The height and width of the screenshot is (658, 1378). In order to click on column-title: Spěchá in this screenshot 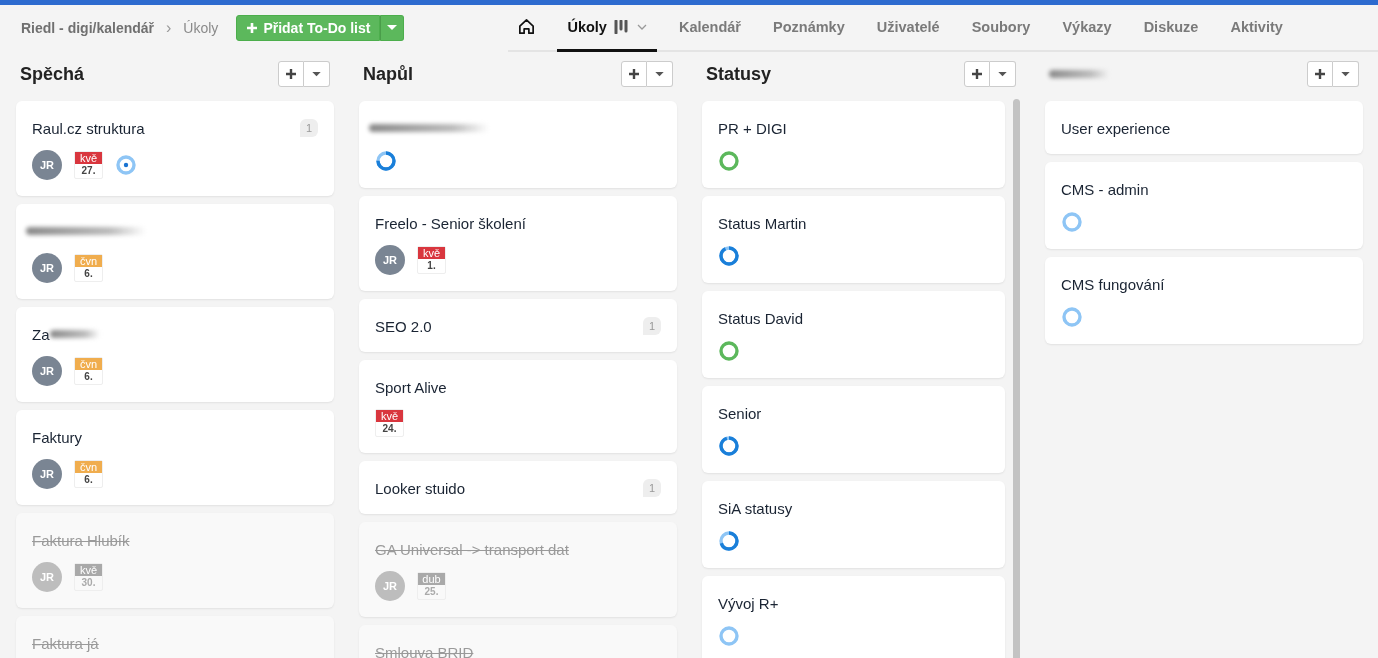, I will do `click(52, 74)`.